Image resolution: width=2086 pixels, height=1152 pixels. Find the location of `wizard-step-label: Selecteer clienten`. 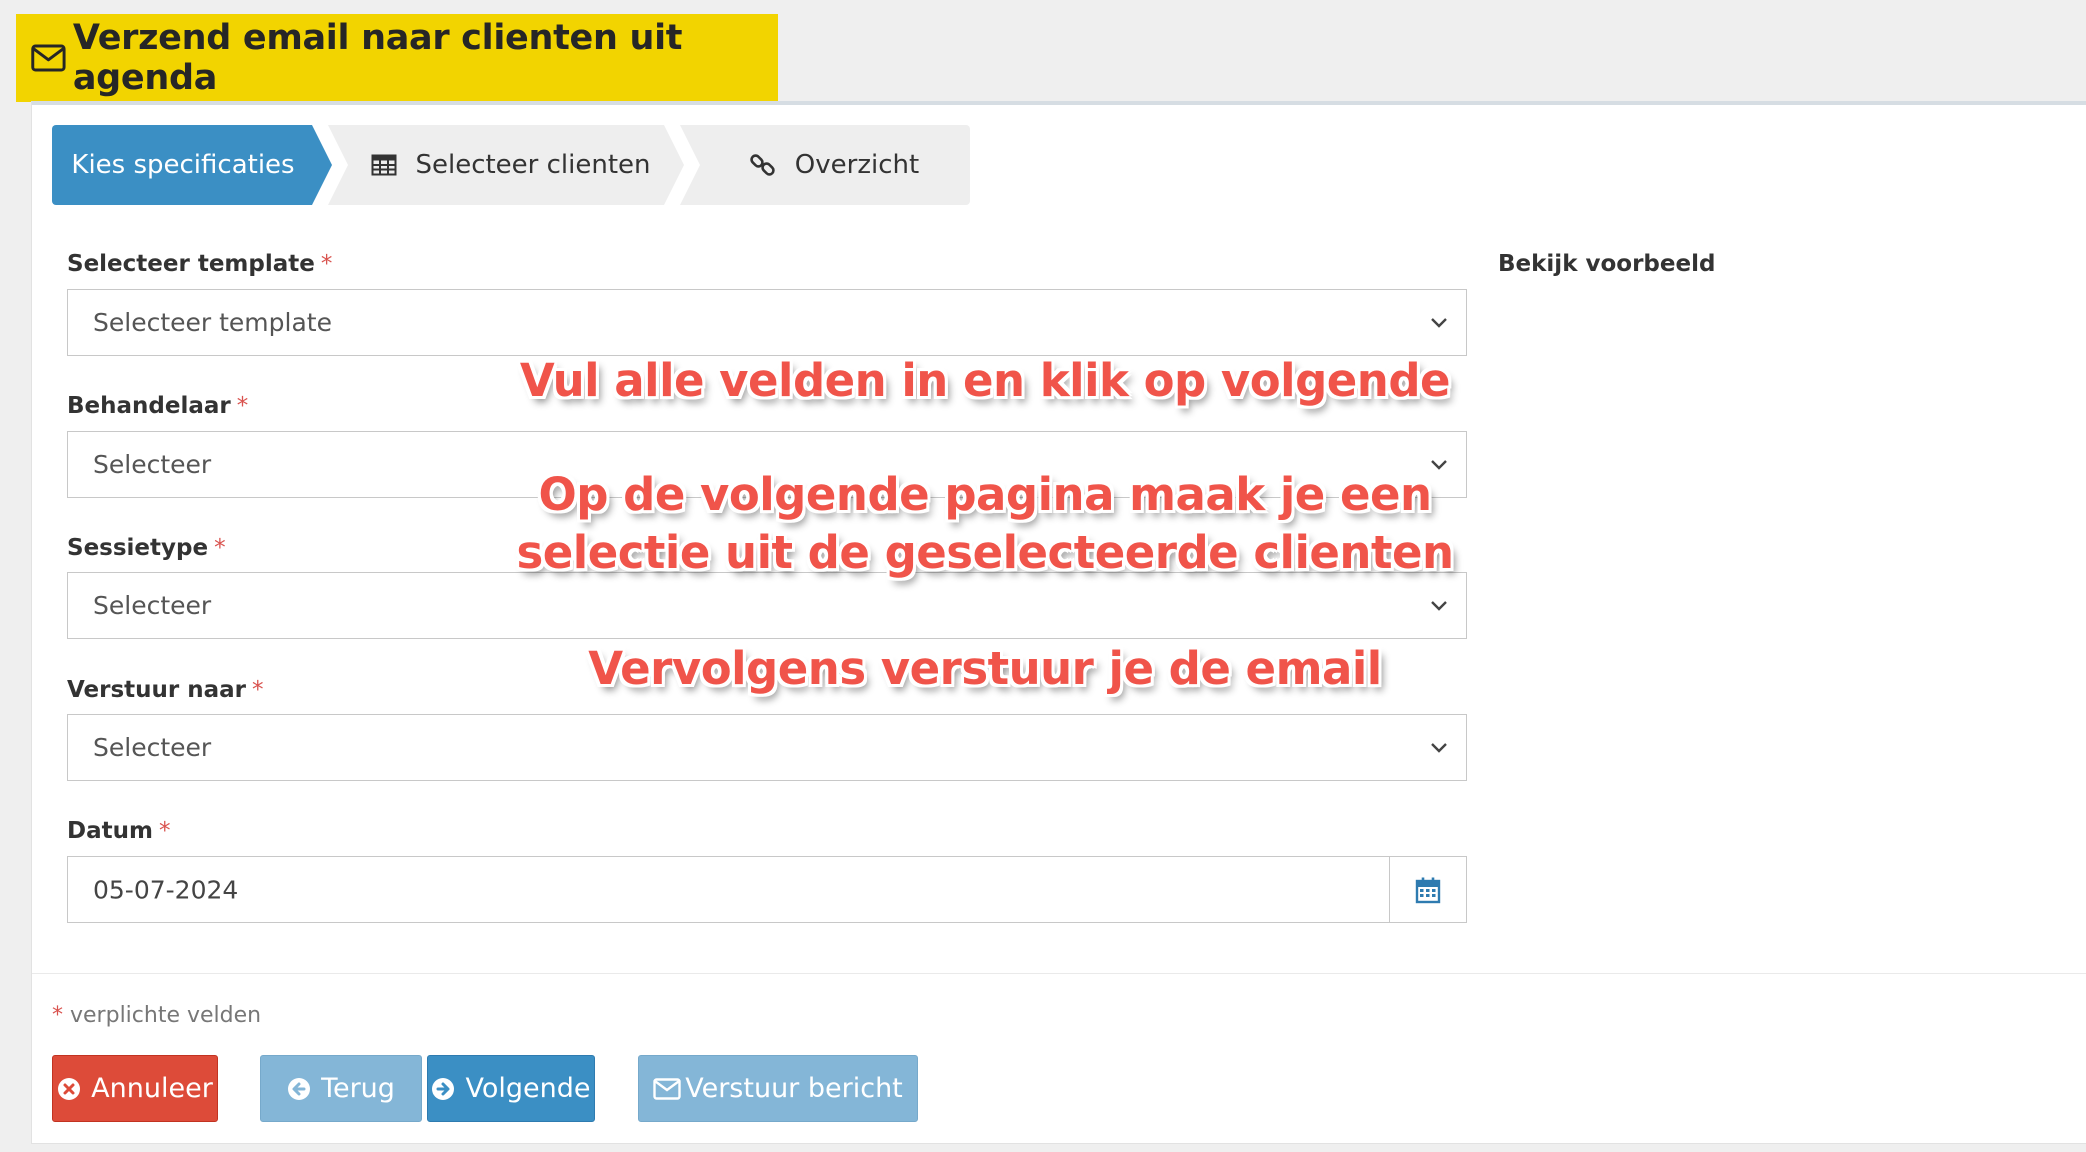

wizard-step-label: Selecteer clienten is located at coordinates (533, 165).